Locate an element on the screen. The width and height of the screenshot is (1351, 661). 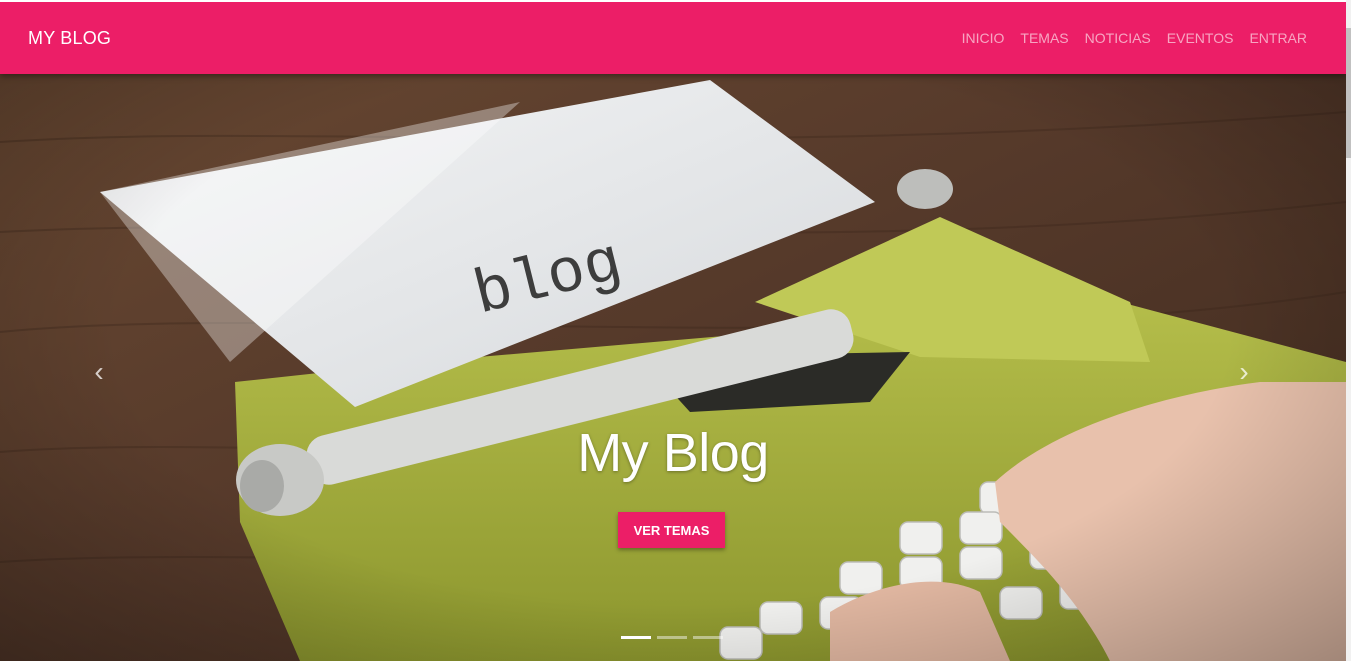
nav-item-entrar: ENTRAR is located at coordinates (1278, 38).